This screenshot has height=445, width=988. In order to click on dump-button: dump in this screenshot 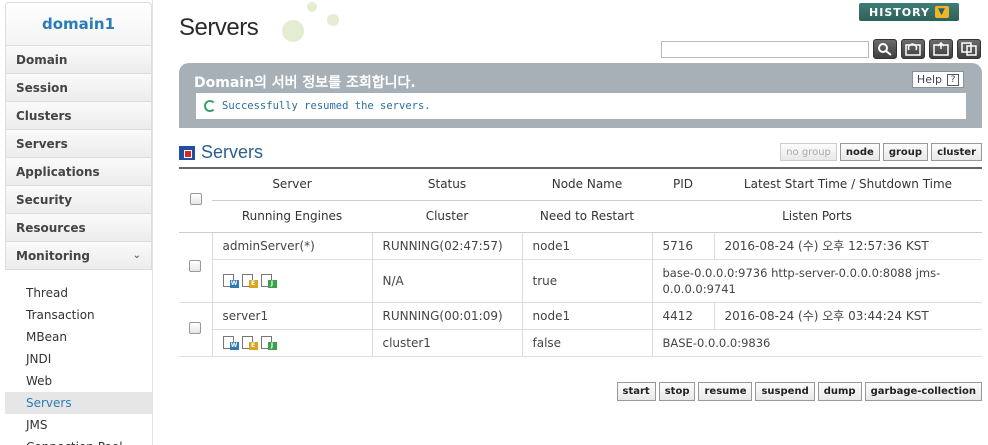, I will do `click(839, 391)`.